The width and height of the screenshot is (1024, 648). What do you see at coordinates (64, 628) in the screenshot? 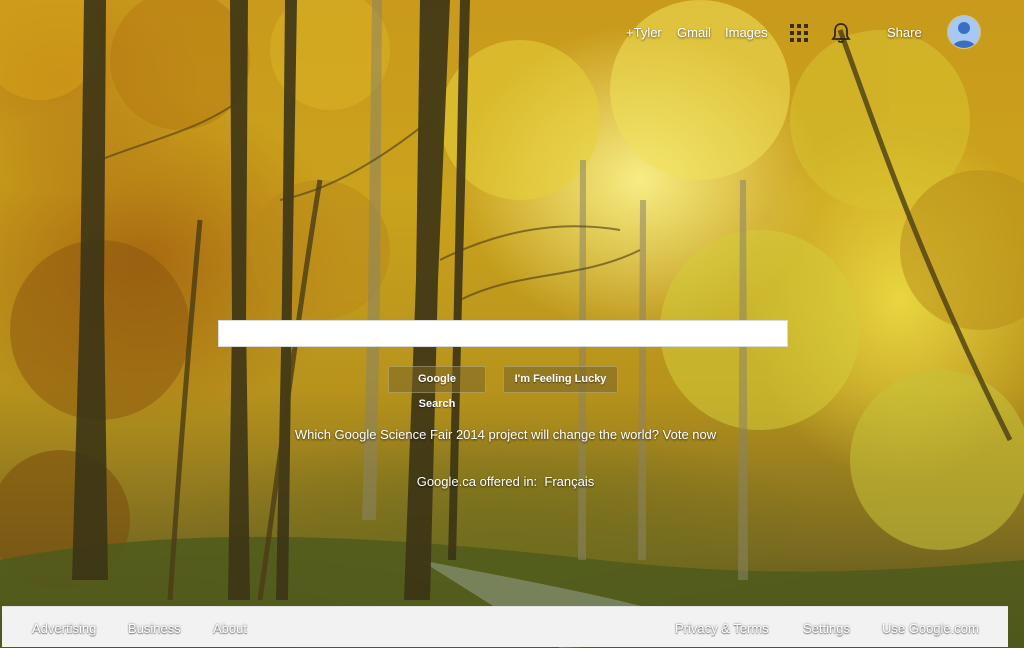
I see `footer-advertising-link: Advertising` at bounding box center [64, 628].